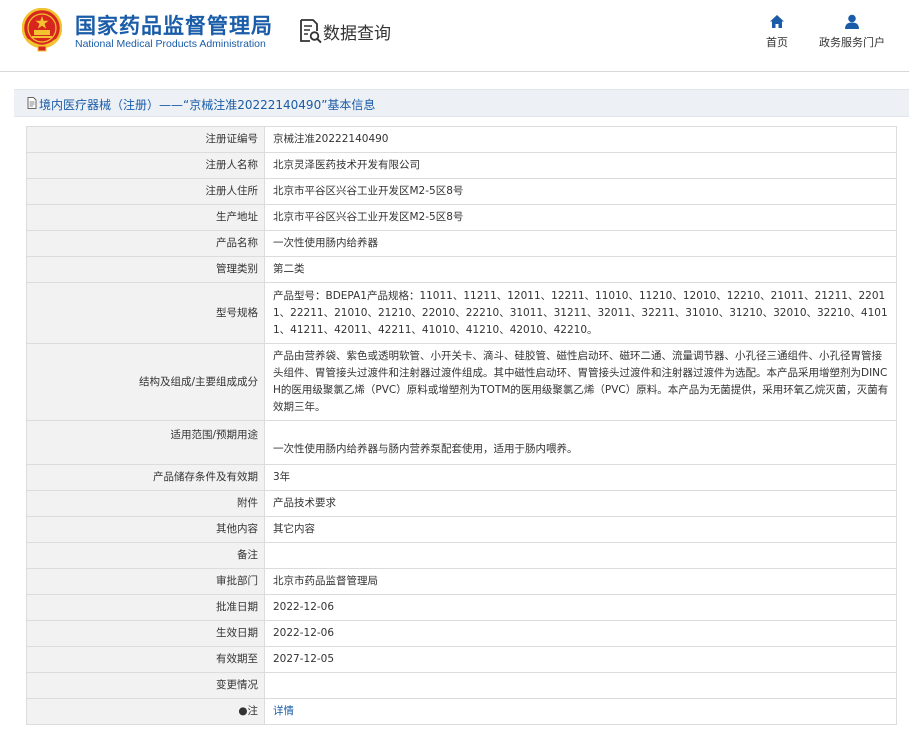 This screenshot has width=909, height=730. What do you see at coordinates (145, 191) in the screenshot?
I see `field-label: 注册人住所` at bounding box center [145, 191].